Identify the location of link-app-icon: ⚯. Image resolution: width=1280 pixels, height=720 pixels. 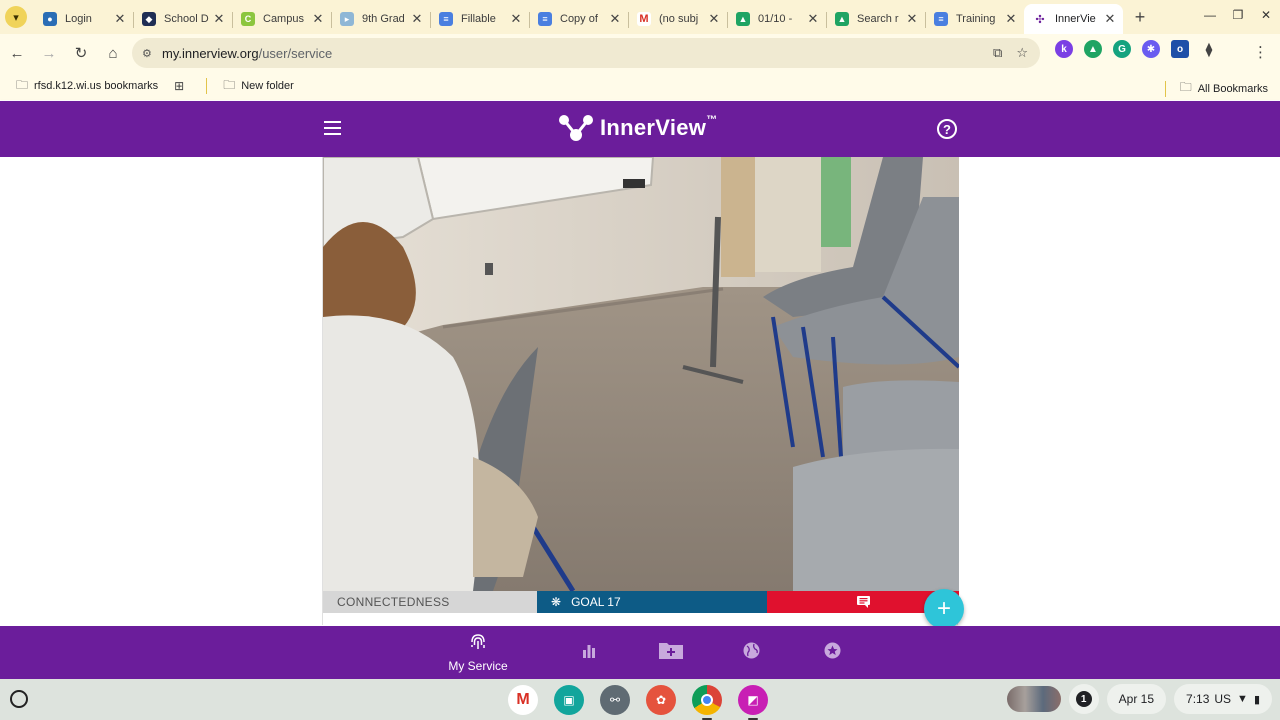
(615, 700).